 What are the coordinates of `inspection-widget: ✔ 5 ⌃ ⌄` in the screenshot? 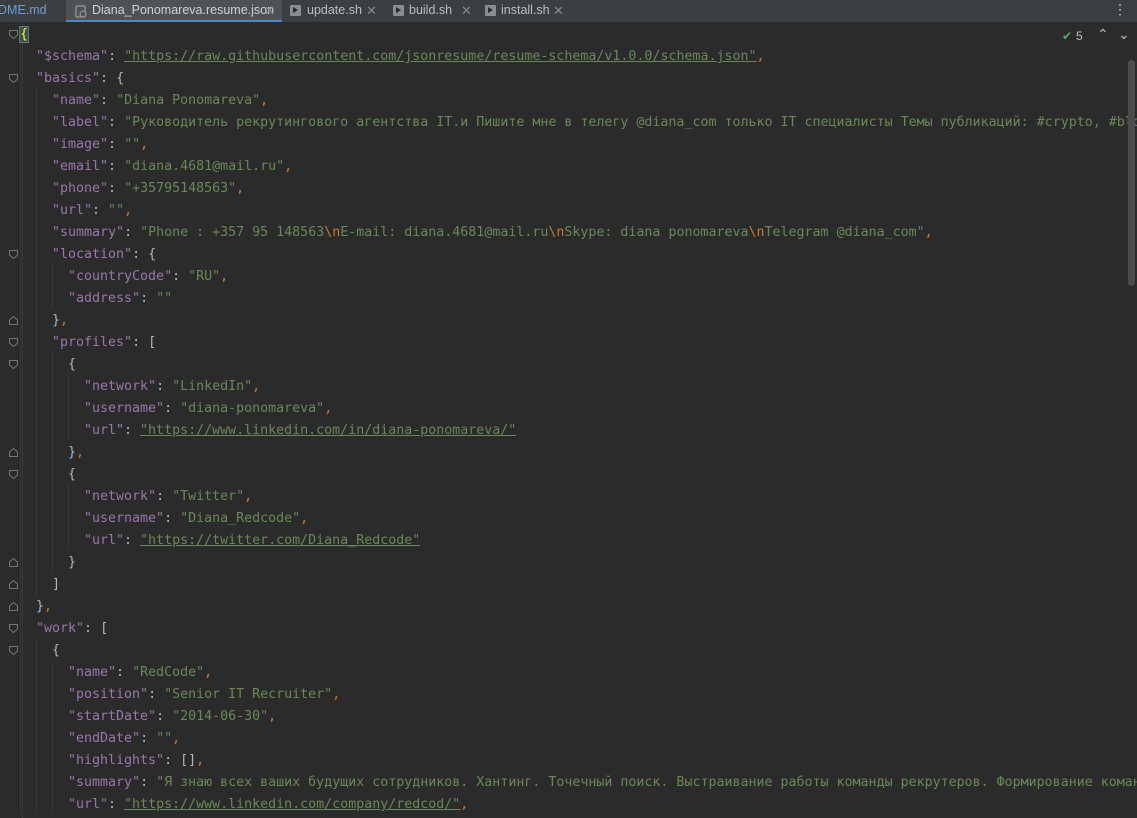 It's located at (1096, 36).